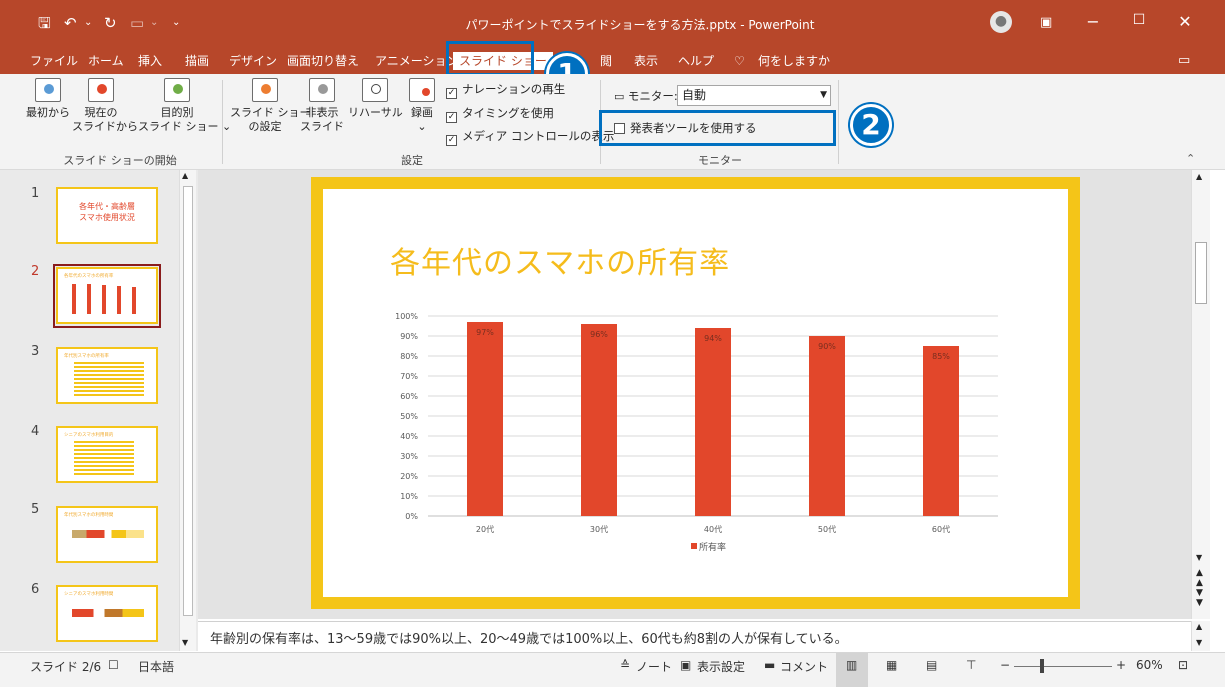 The width and height of the screenshot is (1225, 687). I want to click on language-status: 日本語, so click(156, 666).